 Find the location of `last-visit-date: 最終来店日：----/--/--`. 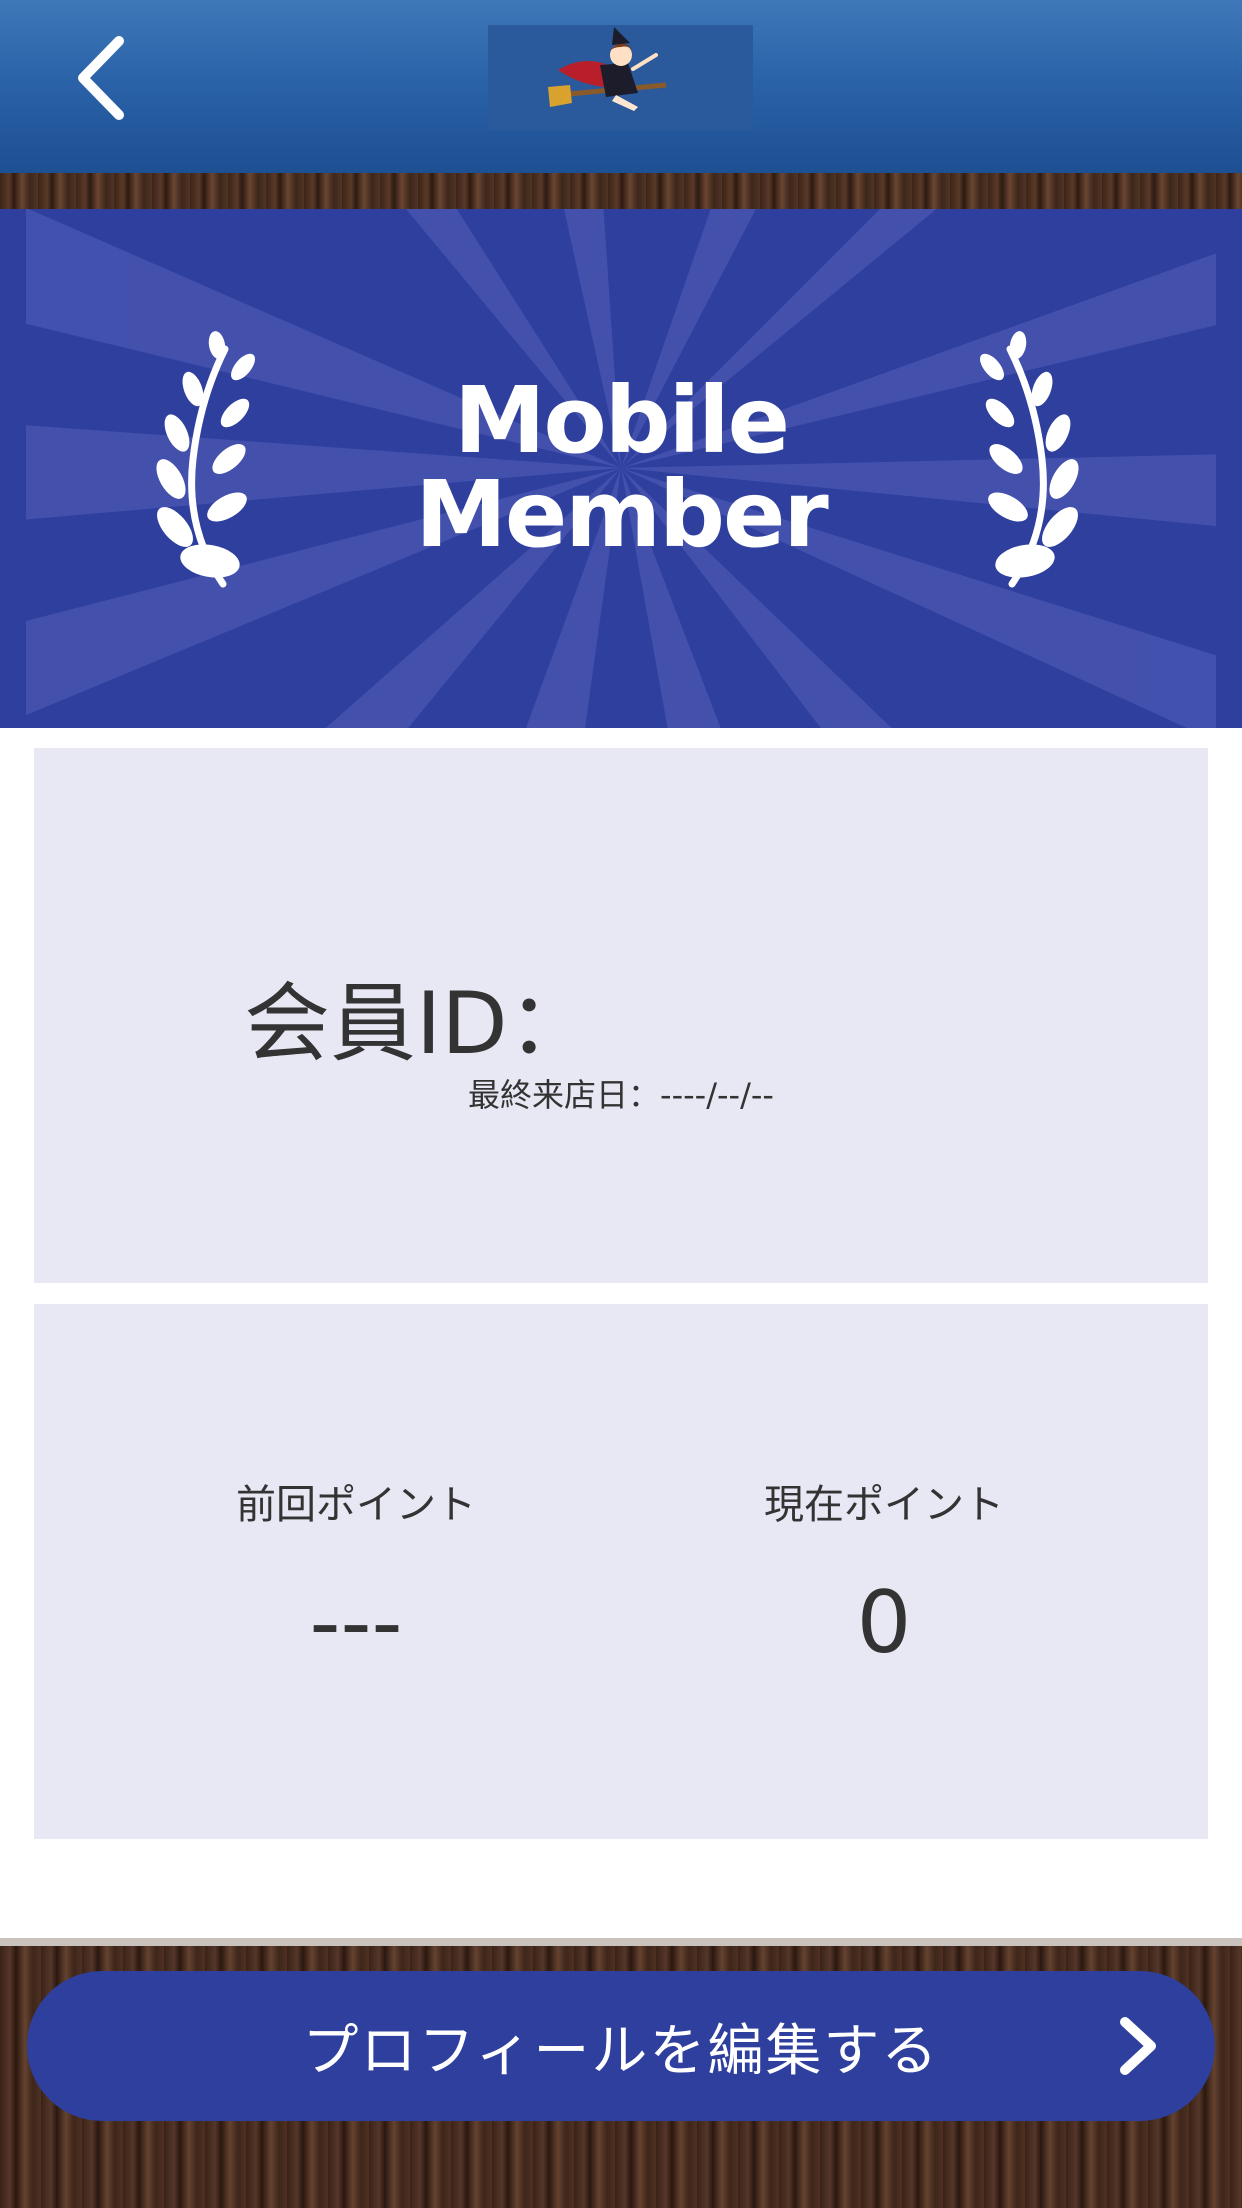

last-visit-date: 最終来店日：----/--/-- is located at coordinates (621, 1095).